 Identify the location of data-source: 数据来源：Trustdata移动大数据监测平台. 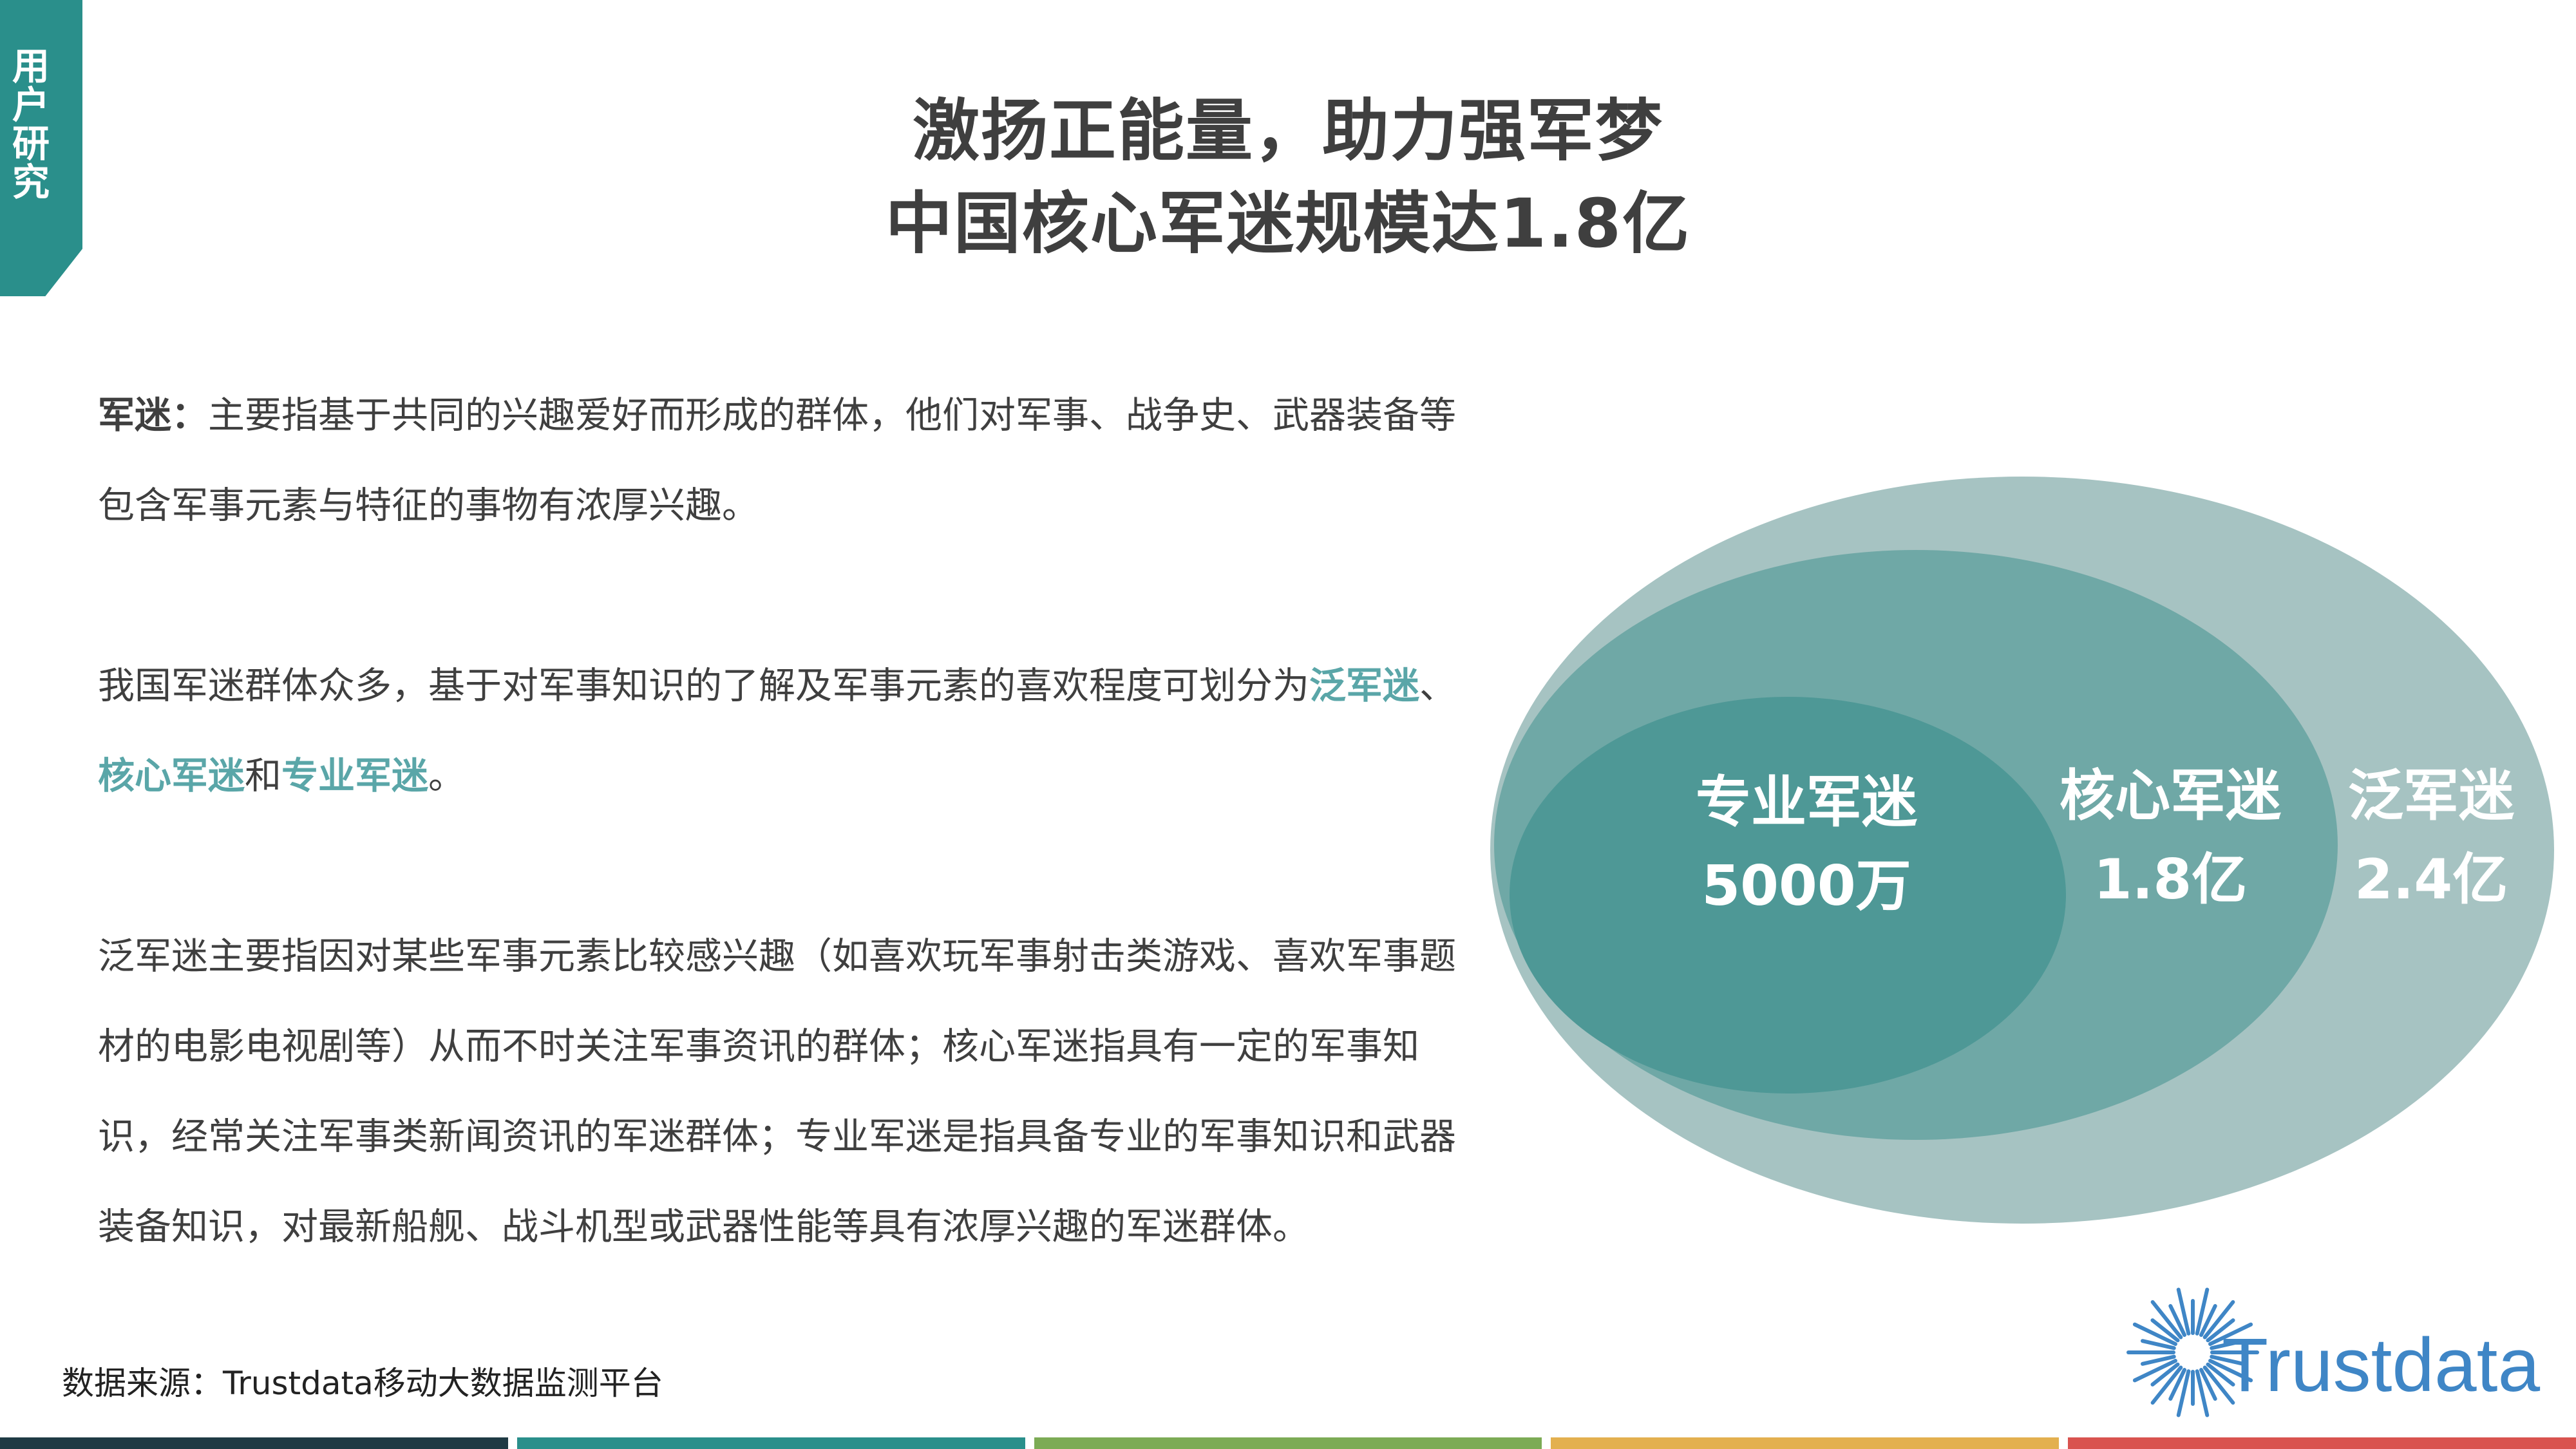
(363, 1384).